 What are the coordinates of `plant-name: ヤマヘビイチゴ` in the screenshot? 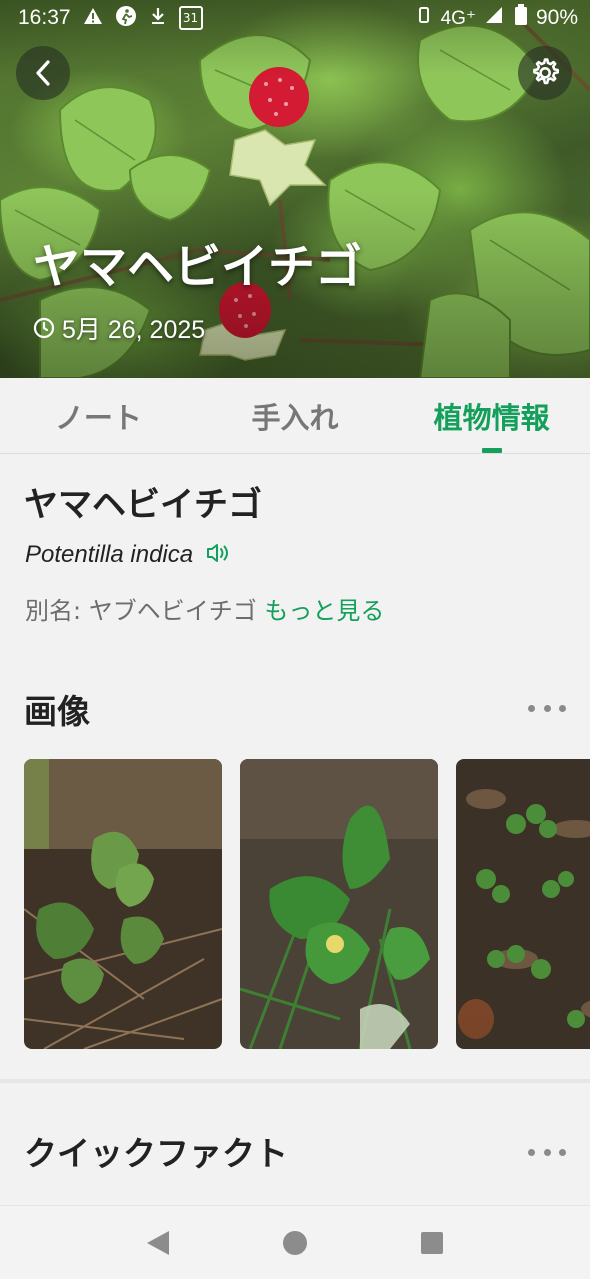 It's located at (143, 505).